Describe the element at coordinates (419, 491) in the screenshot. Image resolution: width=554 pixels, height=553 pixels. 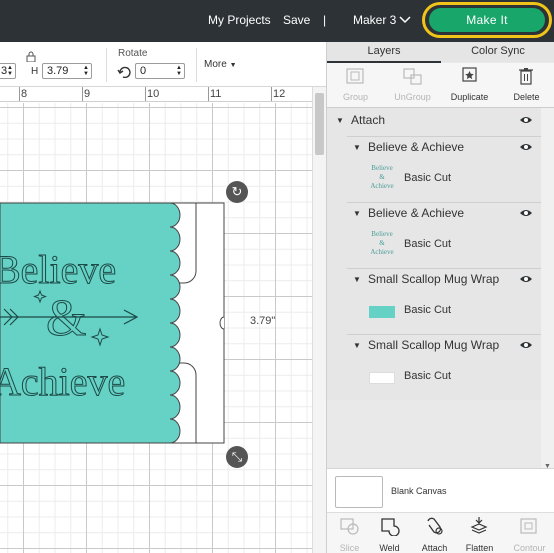
I see `blank-canvas-label: Blank Canvas` at that location.